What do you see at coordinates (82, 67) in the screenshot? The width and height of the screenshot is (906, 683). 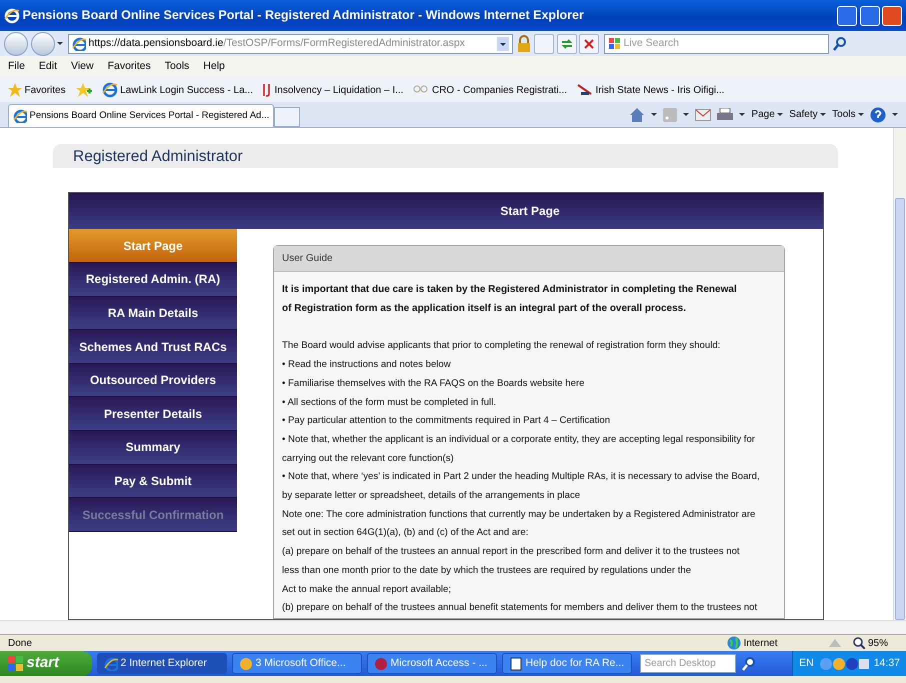 I see `menu-item: View` at bounding box center [82, 67].